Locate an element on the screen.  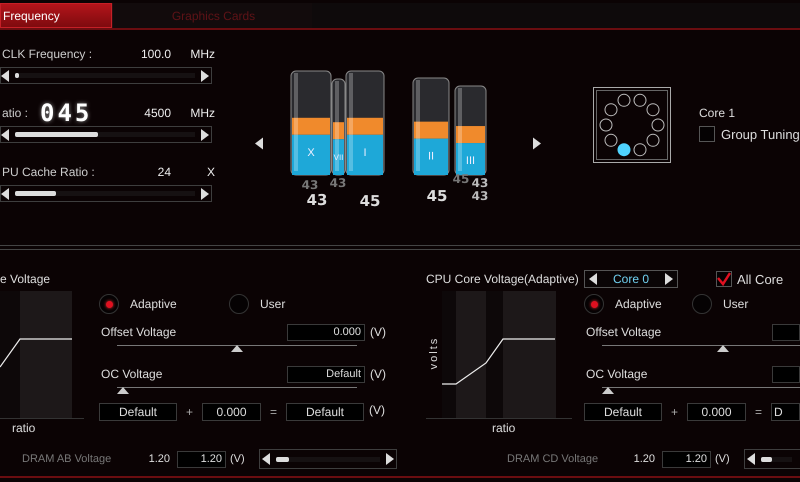
cylinder-label: VII is located at coordinates (339, 157).